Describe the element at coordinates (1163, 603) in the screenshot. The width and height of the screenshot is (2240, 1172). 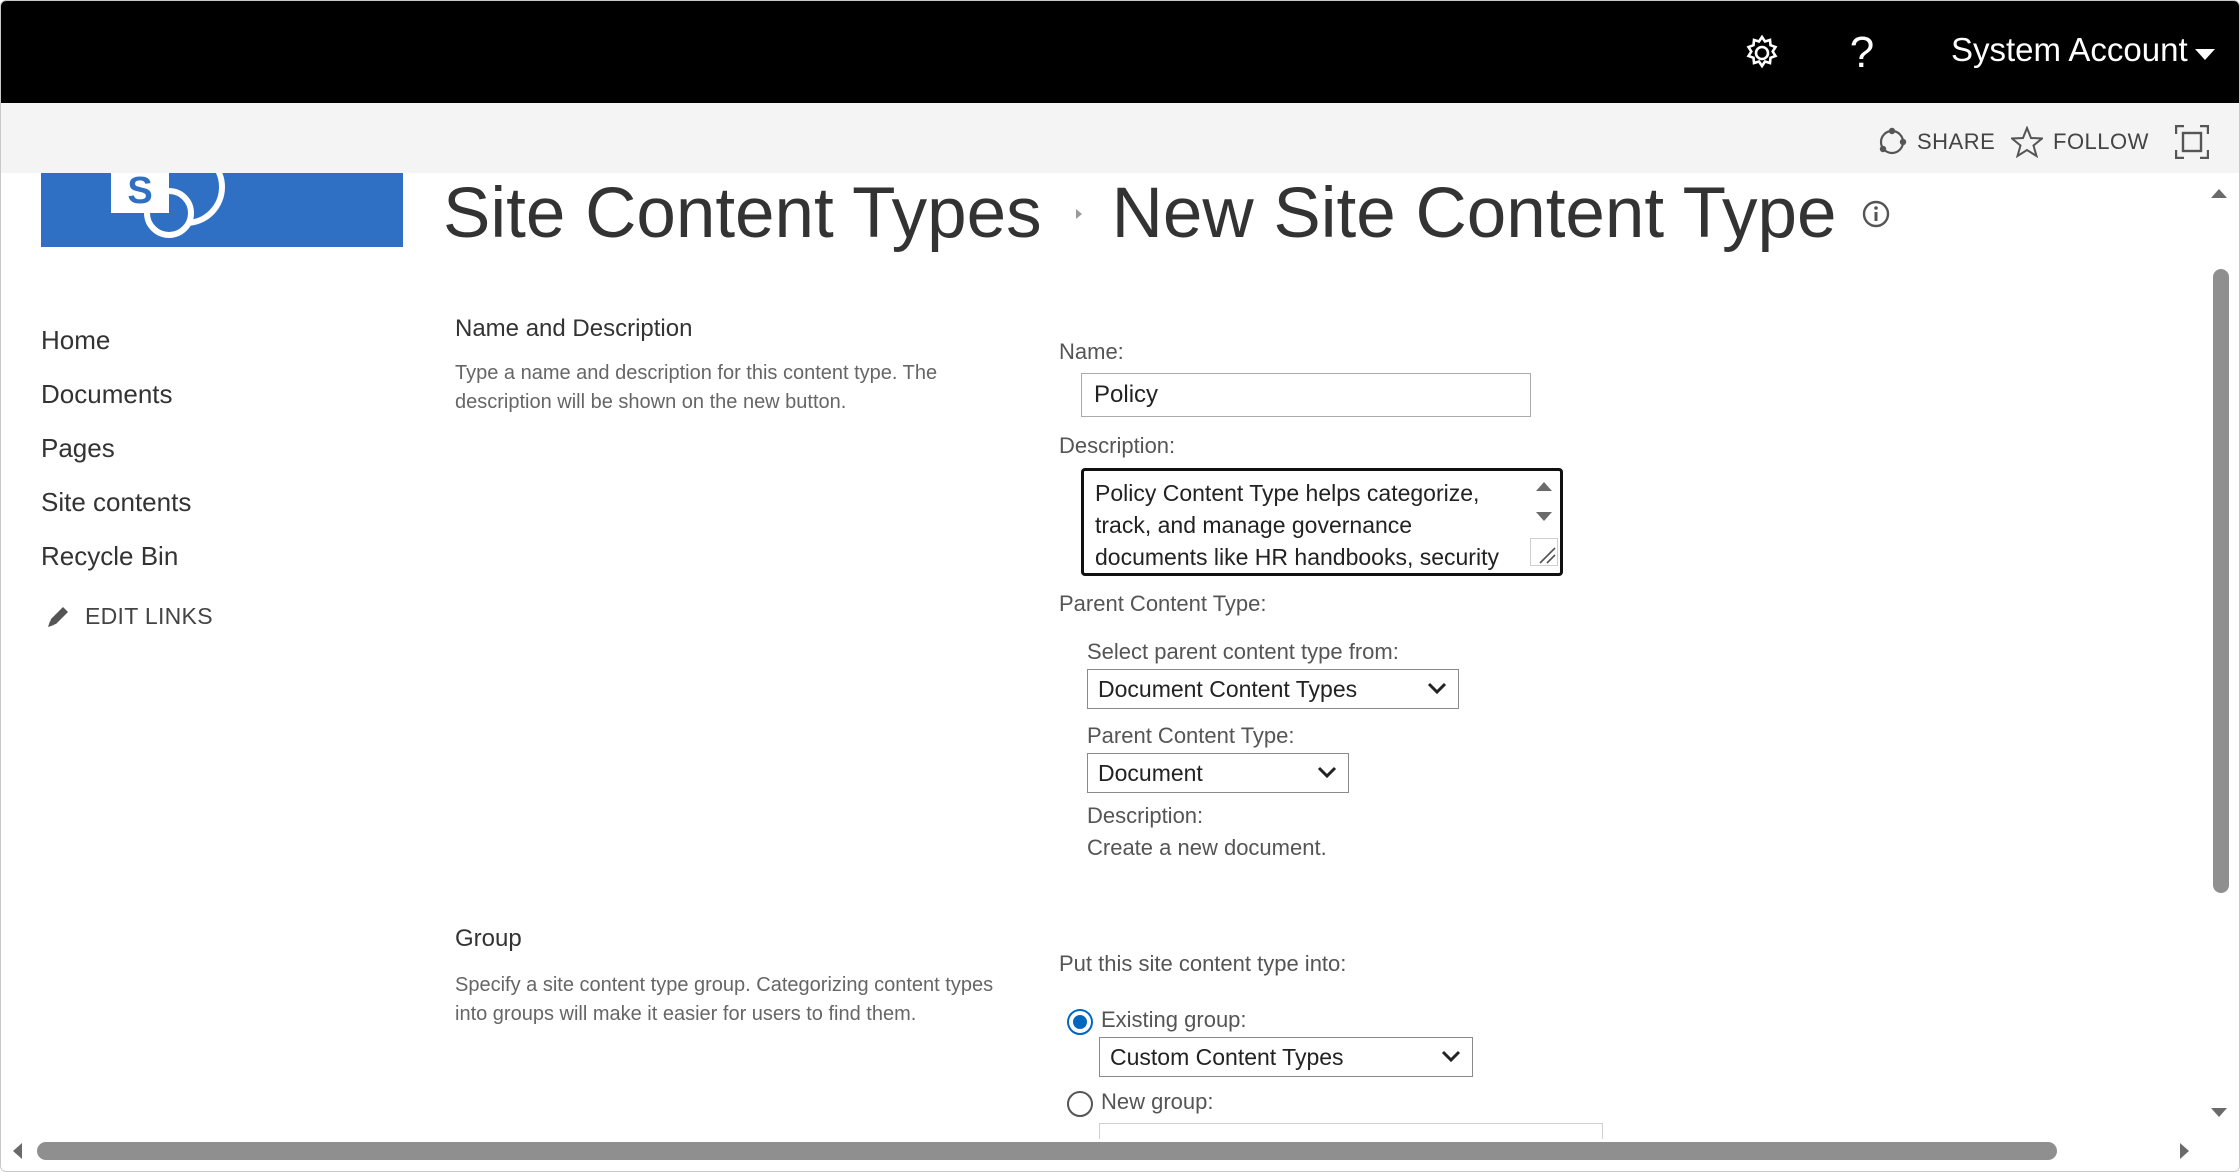
I see `parent-content-type-heading: Parent Content Type:` at that location.